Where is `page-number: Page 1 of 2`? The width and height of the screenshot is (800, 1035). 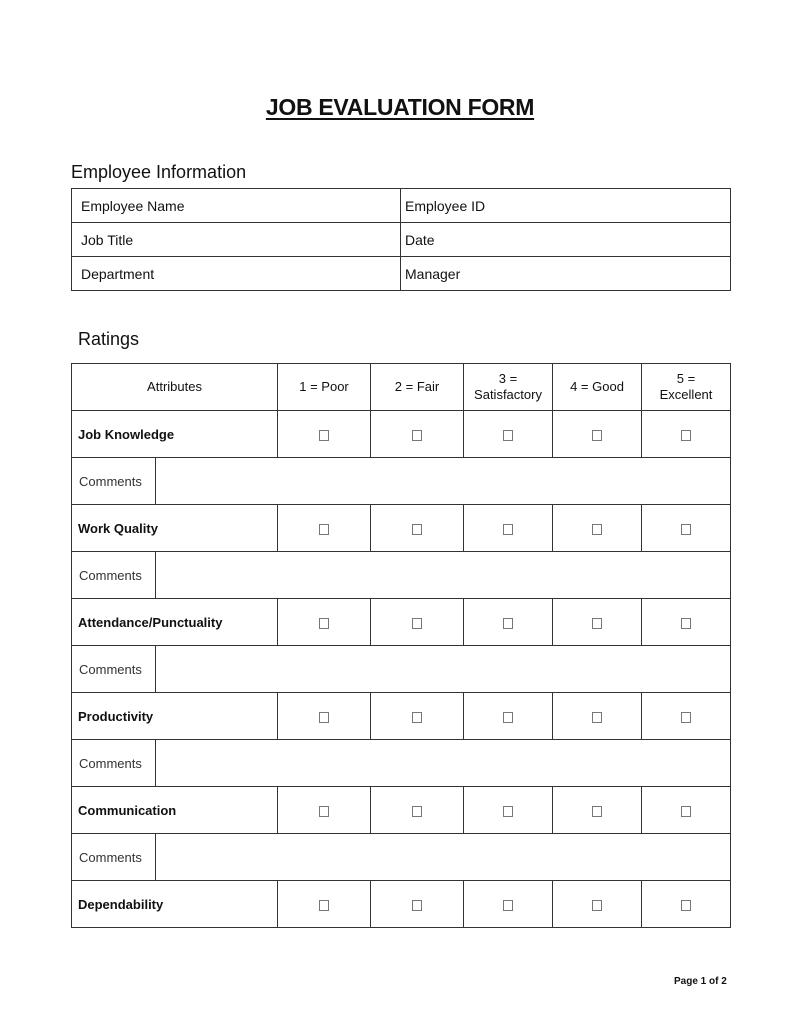 page-number: Page 1 of 2 is located at coordinates (700, 981).